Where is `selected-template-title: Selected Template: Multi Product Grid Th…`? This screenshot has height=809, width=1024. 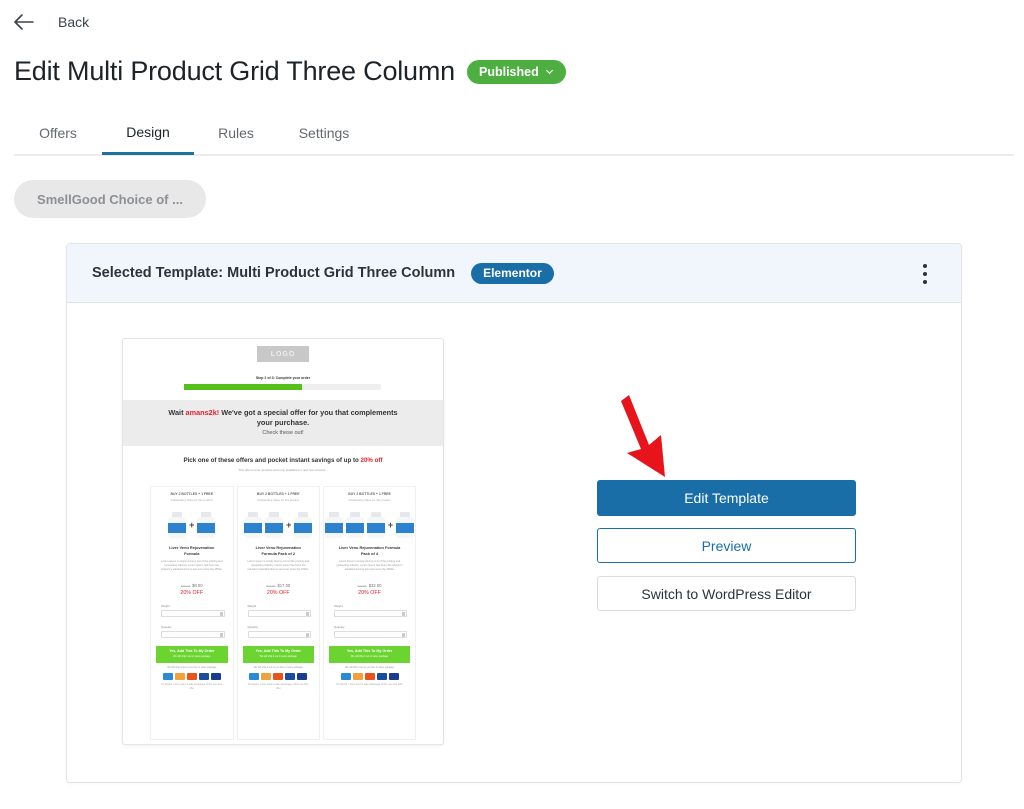
selected-template-title: Selected Template: Multi Product Grid Th… is located at coordinates (274, 273).